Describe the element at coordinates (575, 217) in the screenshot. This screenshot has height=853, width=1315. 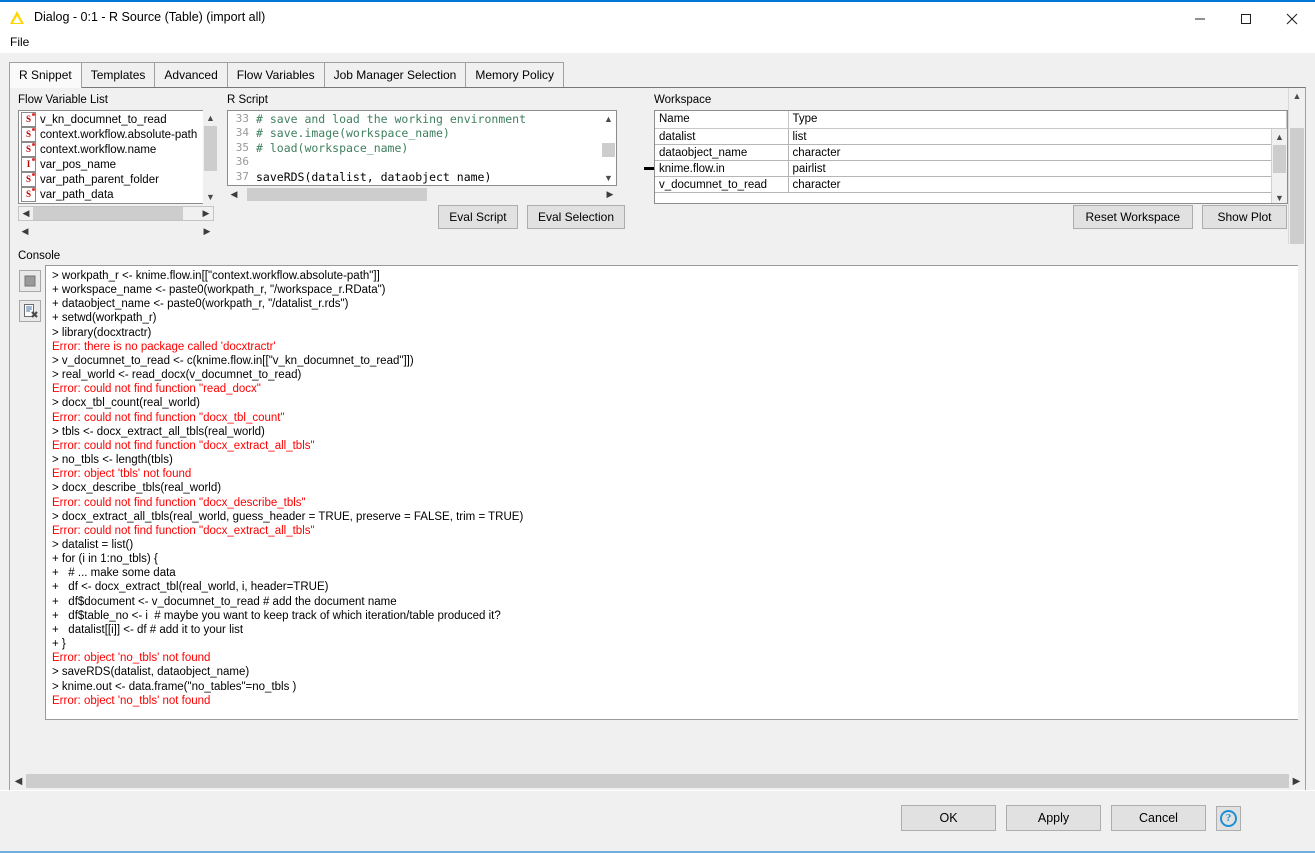
I see `eval-selection-button: Eval Selection` at that location.